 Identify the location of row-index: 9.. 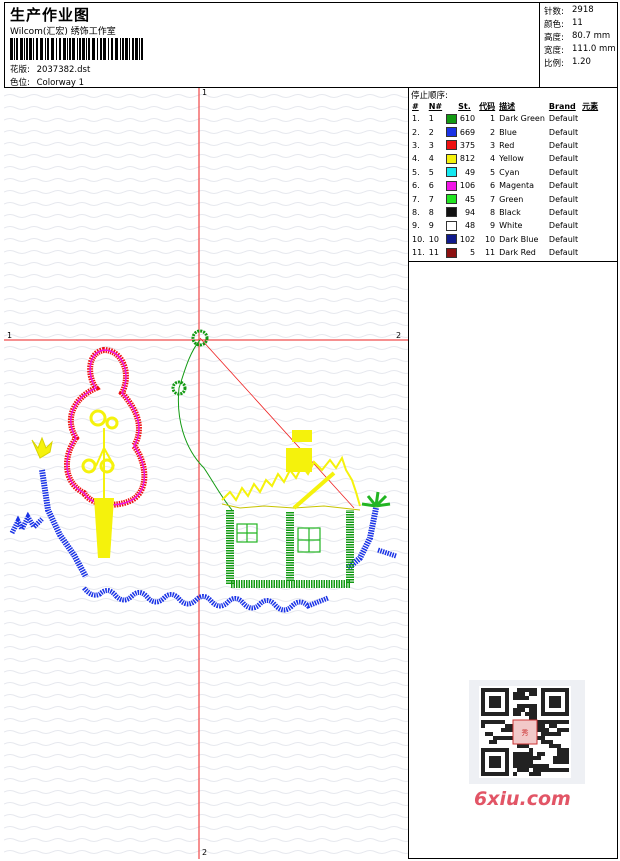
(416, 226).